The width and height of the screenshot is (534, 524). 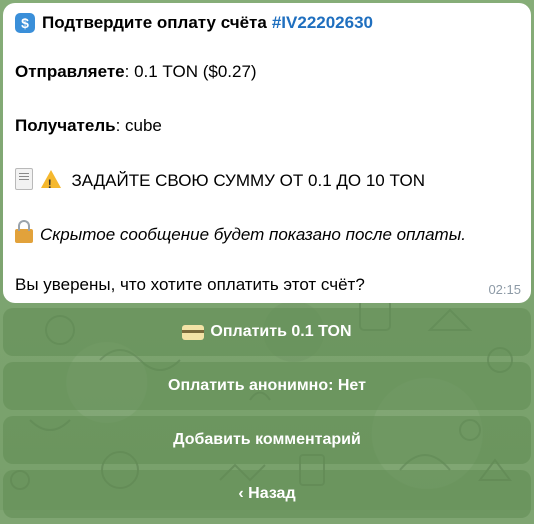 I want to click on lock-icon, so click(x=24, y=231).